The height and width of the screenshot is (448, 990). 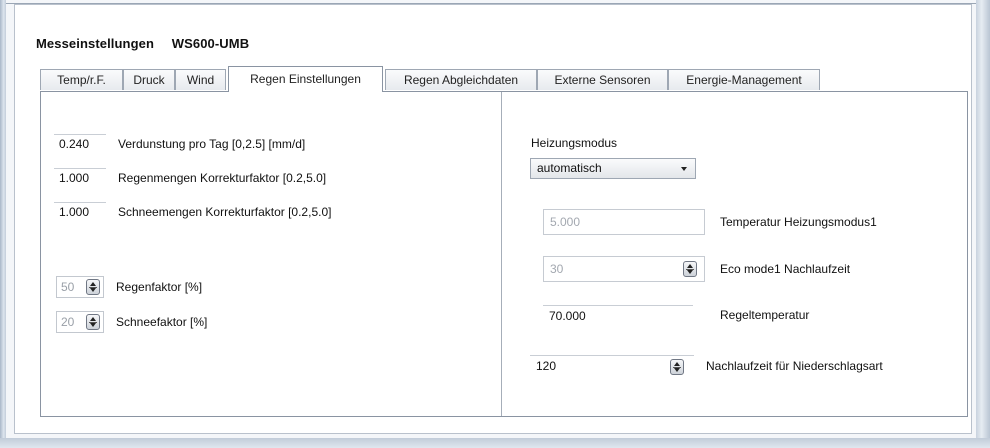 I want to click on eco-nachlaufzeit-input: 30, so click(x=624, y=269).